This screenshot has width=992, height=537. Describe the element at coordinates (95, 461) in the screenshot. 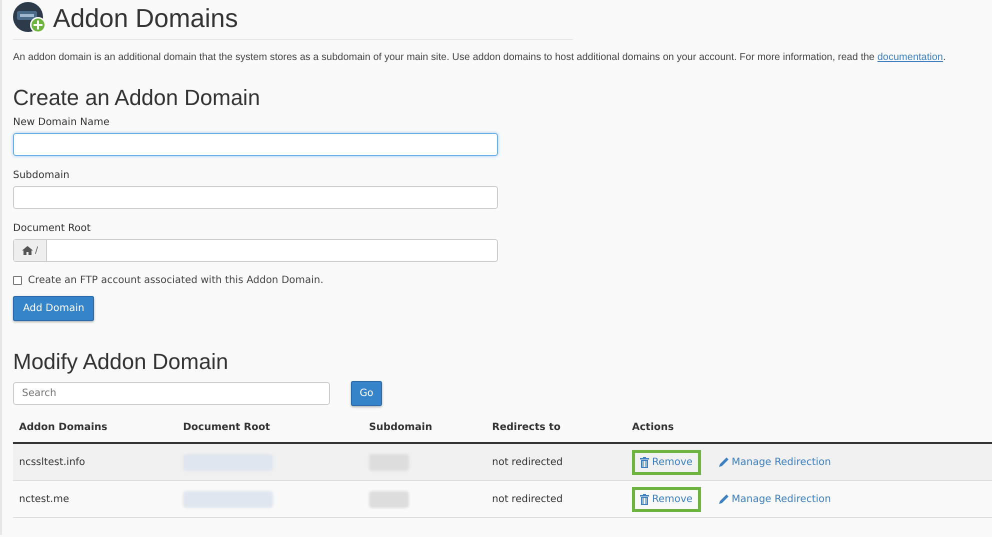

I see `table-cell: ncssltest.info` at that location.